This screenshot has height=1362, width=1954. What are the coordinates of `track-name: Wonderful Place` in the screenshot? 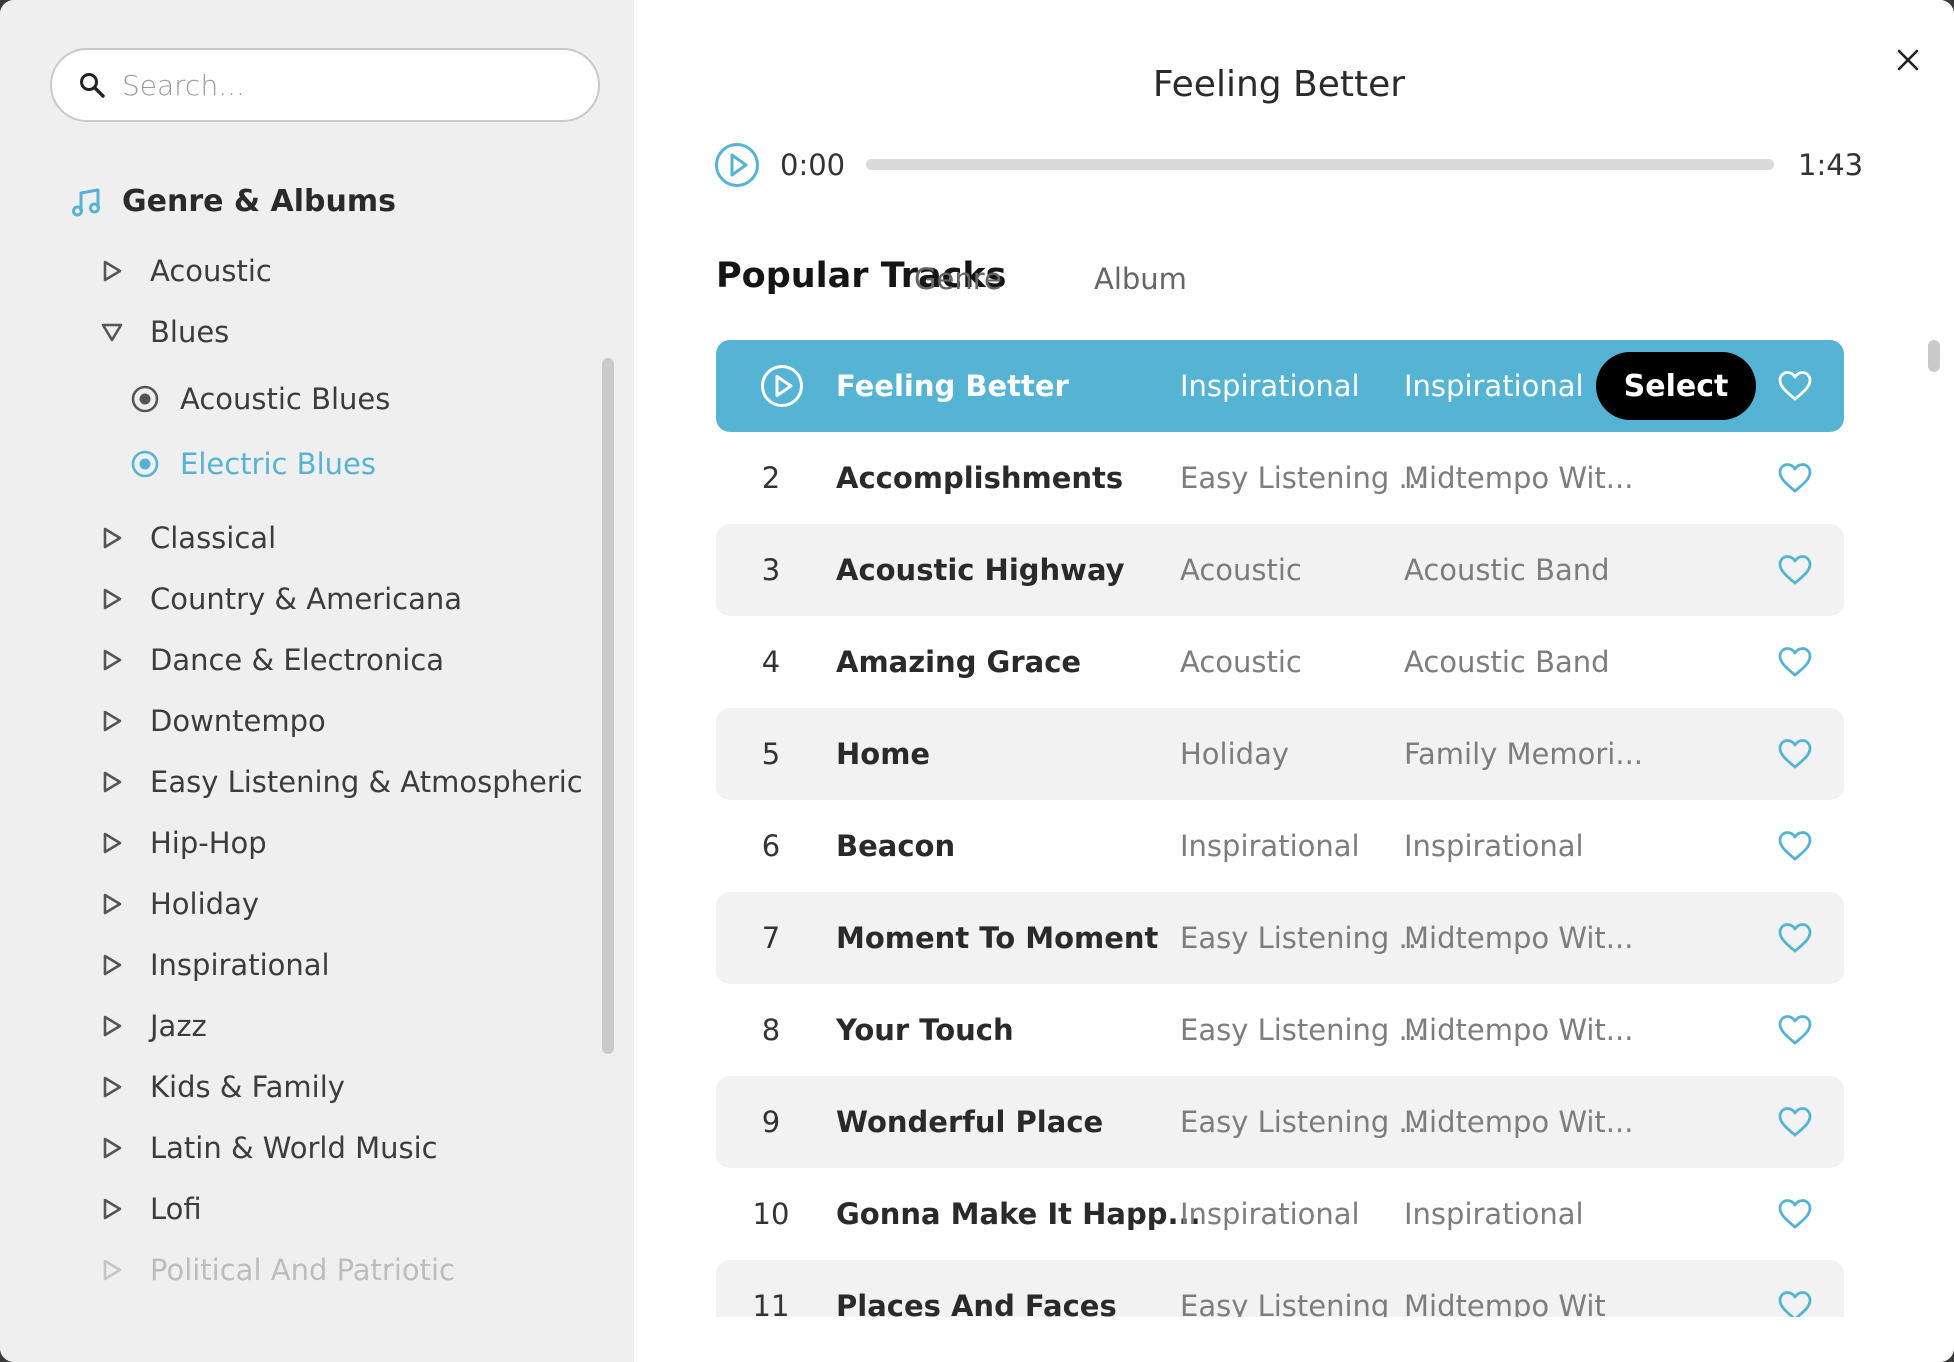 It's located at (970, 1122).